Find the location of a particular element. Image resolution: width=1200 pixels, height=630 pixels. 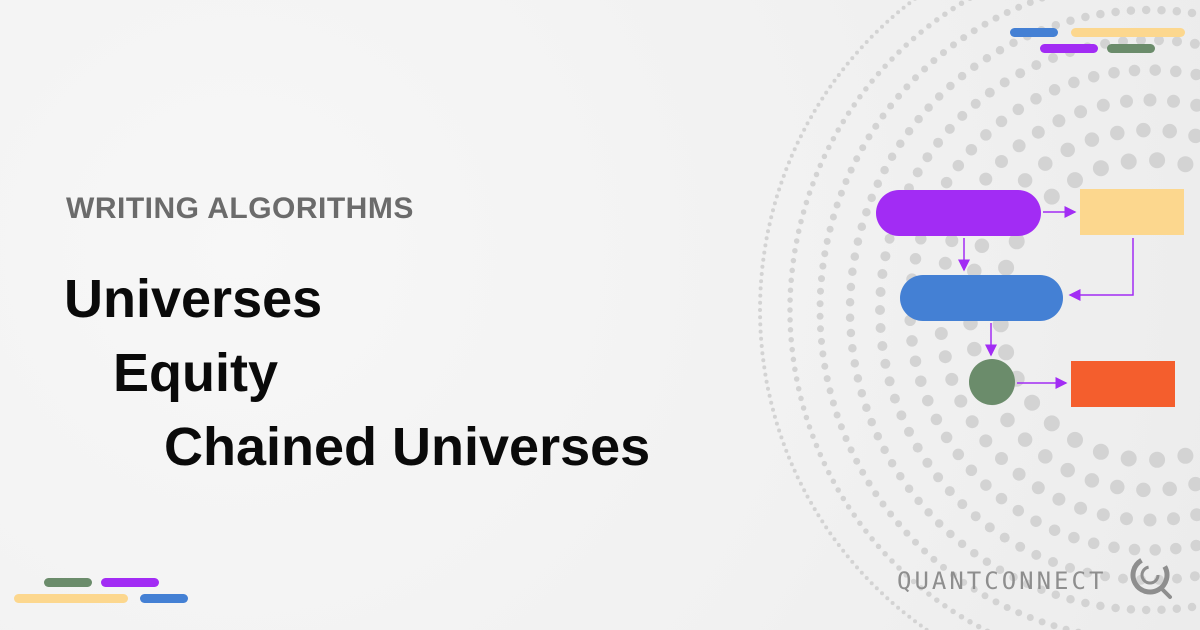

diagram-node-purple is located at coordinates (958, 213).